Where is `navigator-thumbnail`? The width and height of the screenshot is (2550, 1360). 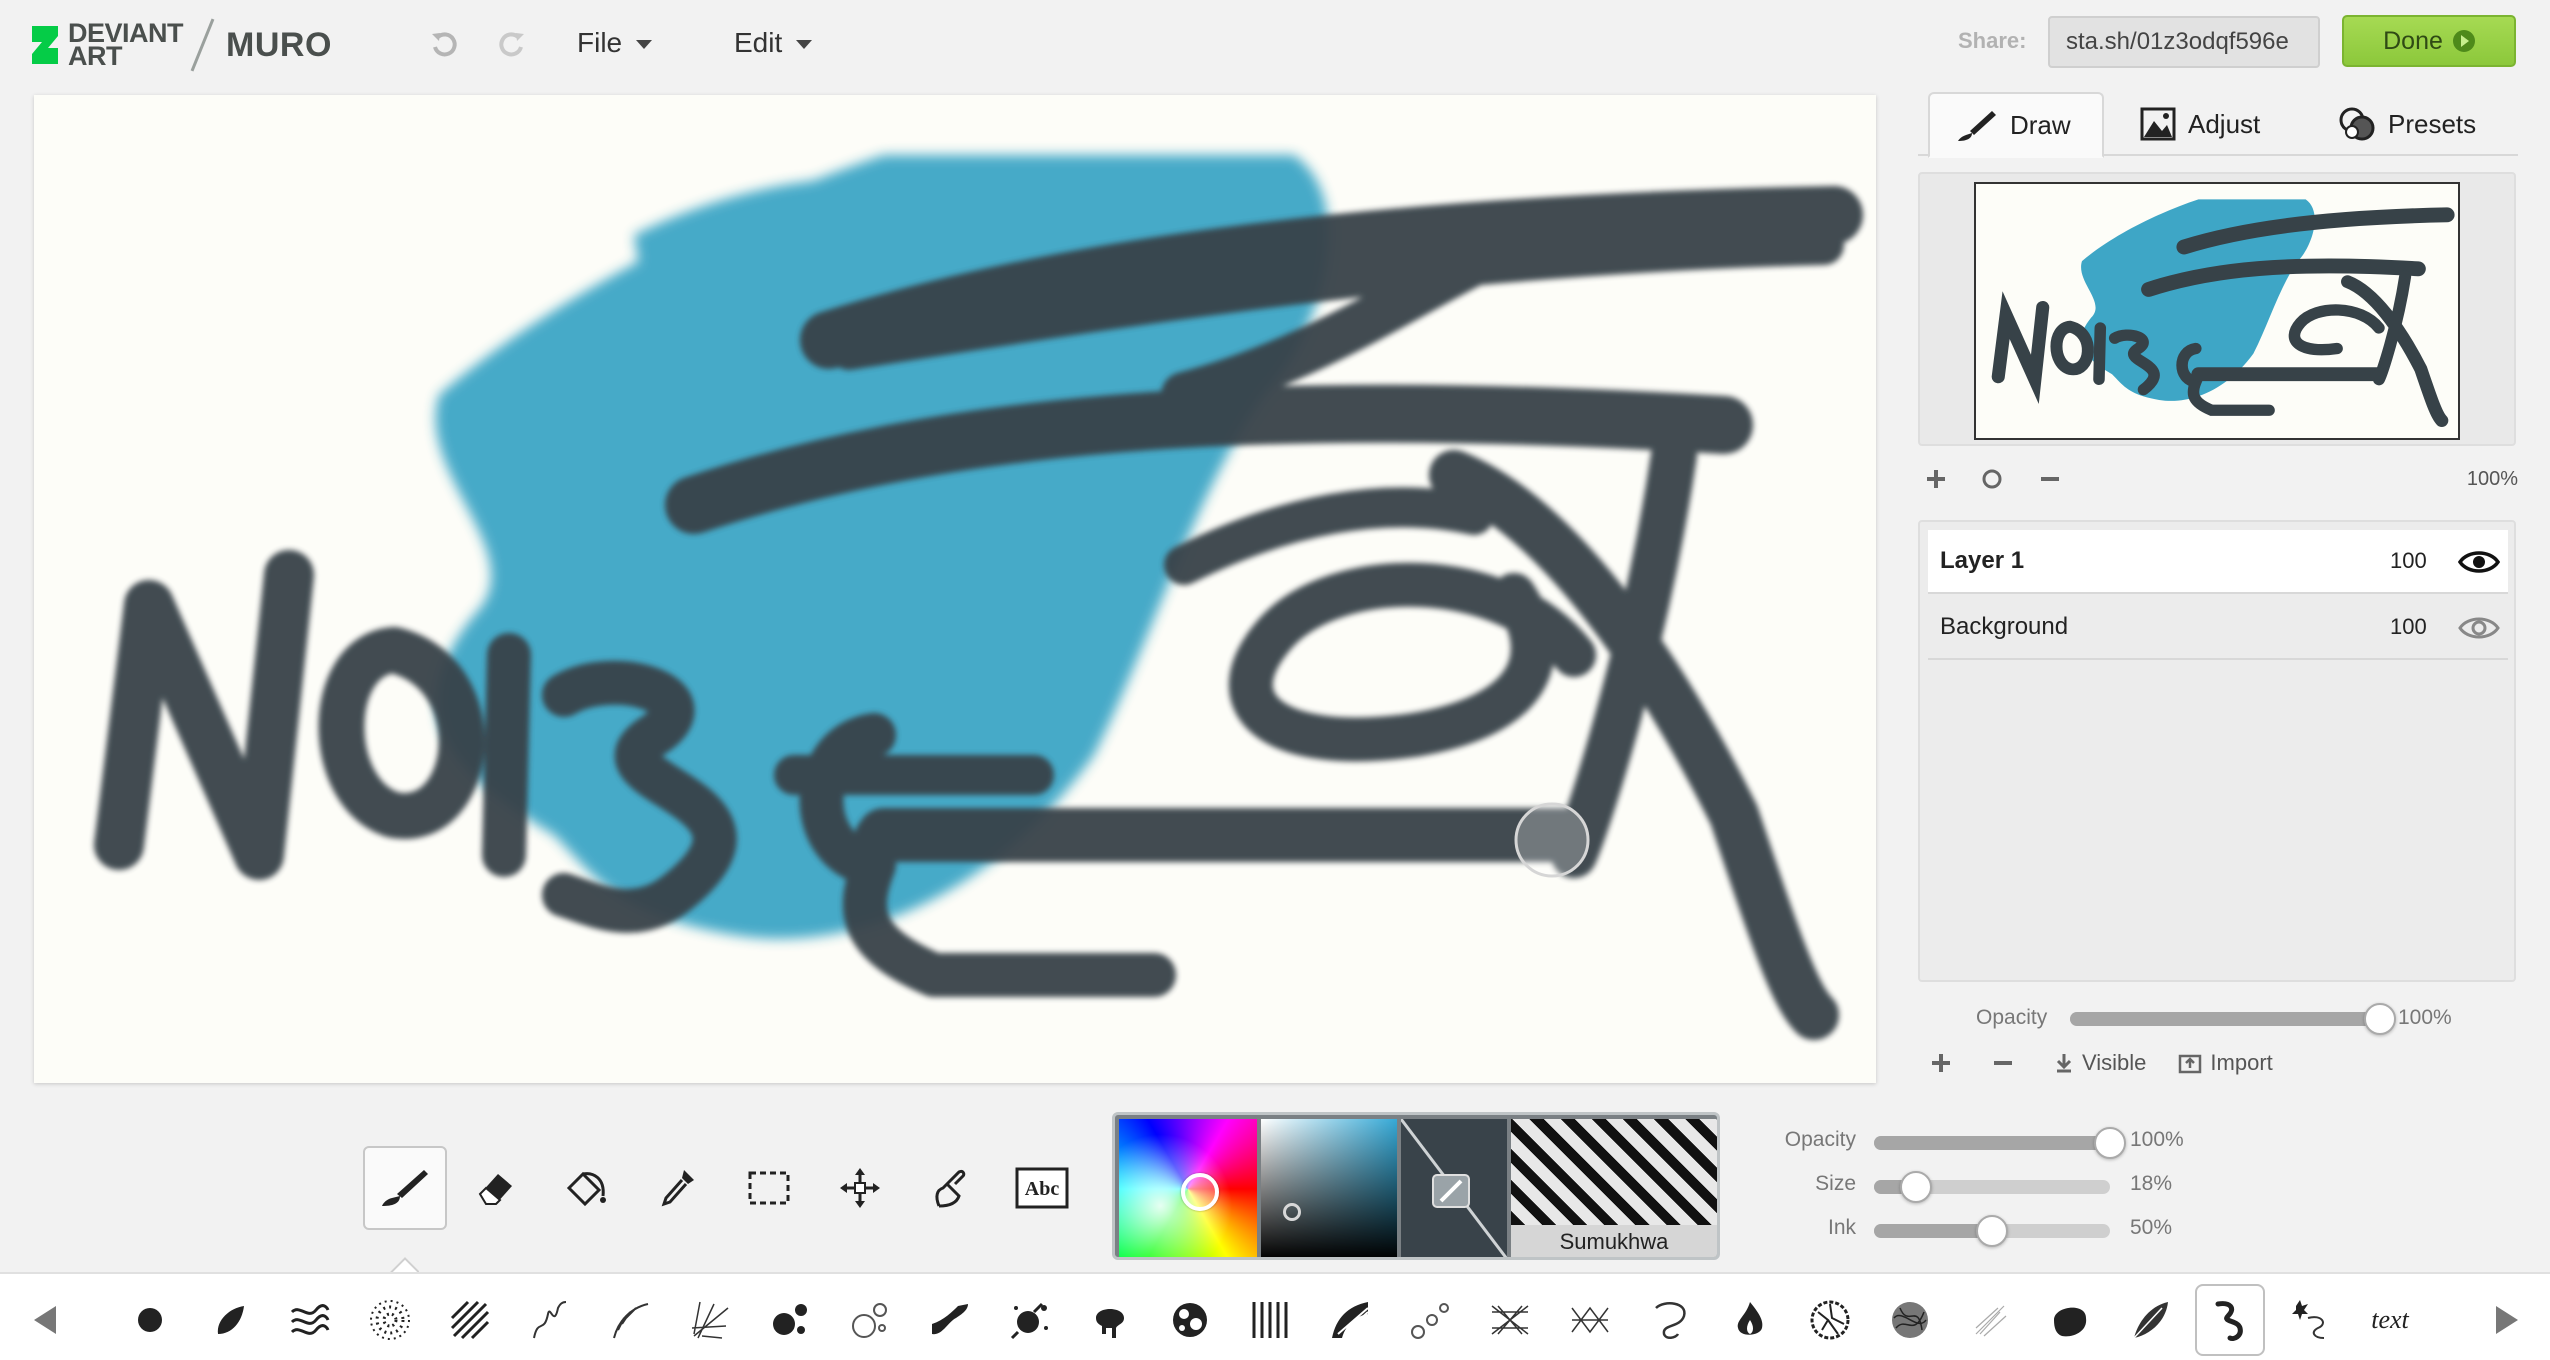 navigator-thumbnail is located at coordinates (2217, 311).